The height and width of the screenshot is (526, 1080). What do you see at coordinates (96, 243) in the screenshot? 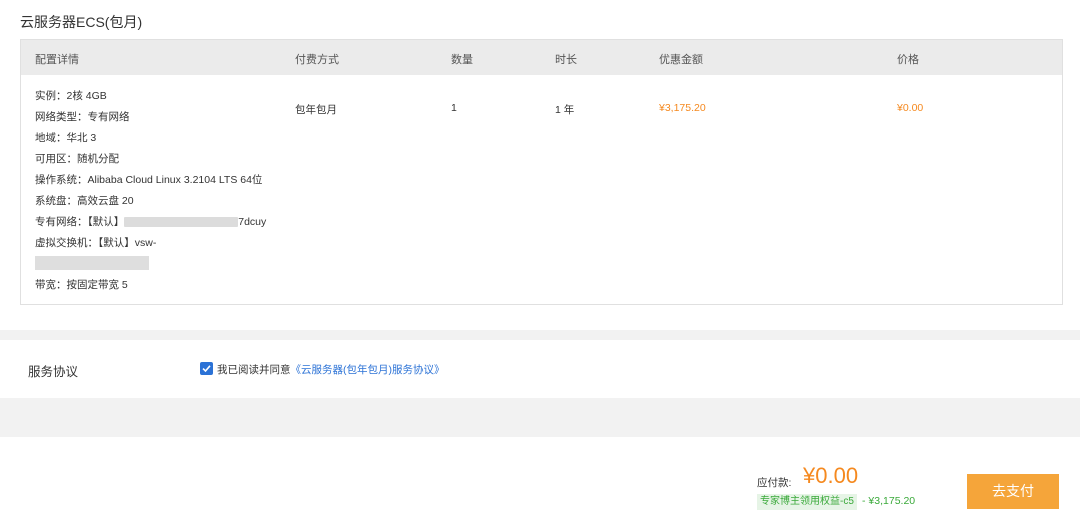
I see `spec-vswitch: 虚拟交换机：【默认】vsw-` at bounding box center [96, 243].